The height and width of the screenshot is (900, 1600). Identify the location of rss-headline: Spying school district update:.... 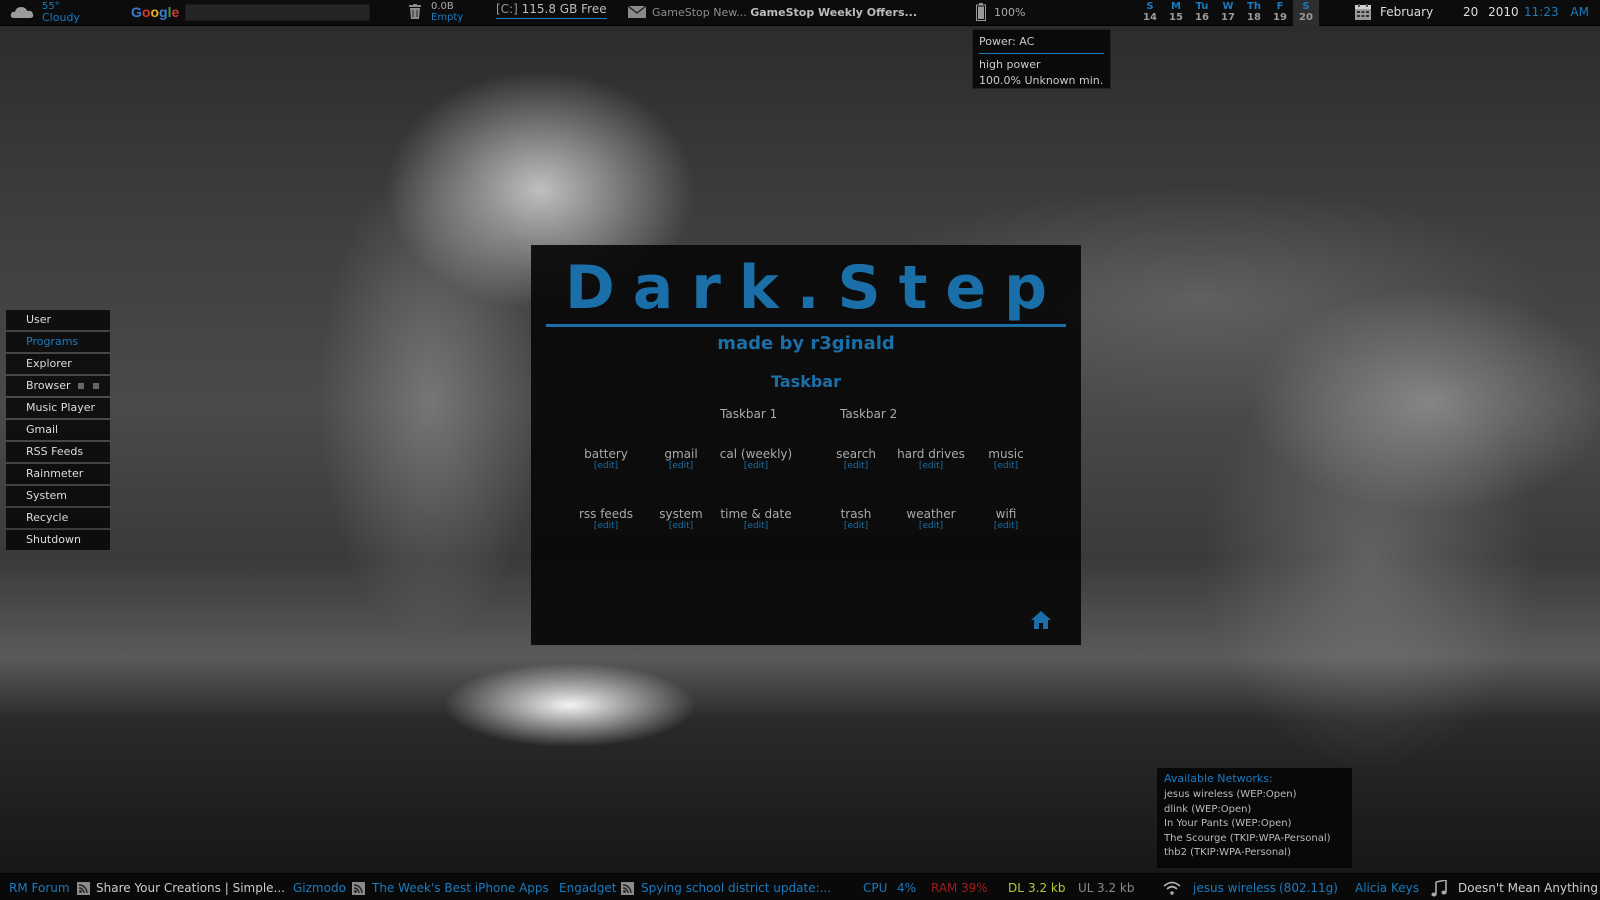
(736, 888).